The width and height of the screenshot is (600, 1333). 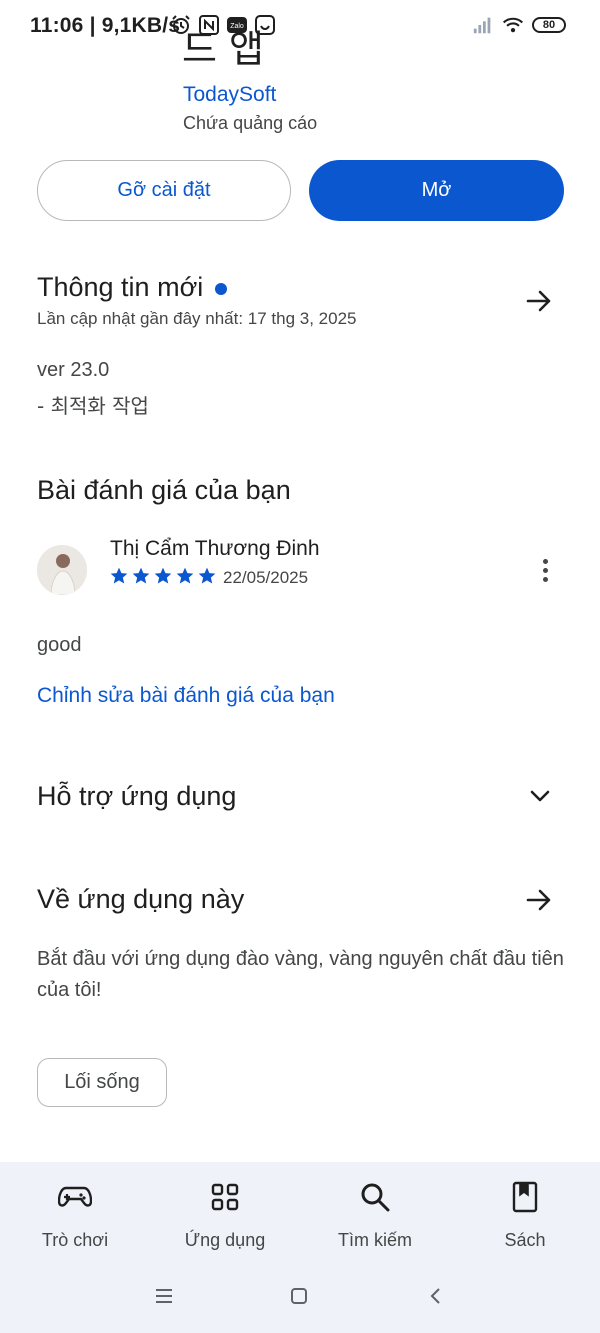 What do you see at coordinates (549, 25) in the screenshot?
I see `battery-icon: 80` at bounding box center [549, 25].